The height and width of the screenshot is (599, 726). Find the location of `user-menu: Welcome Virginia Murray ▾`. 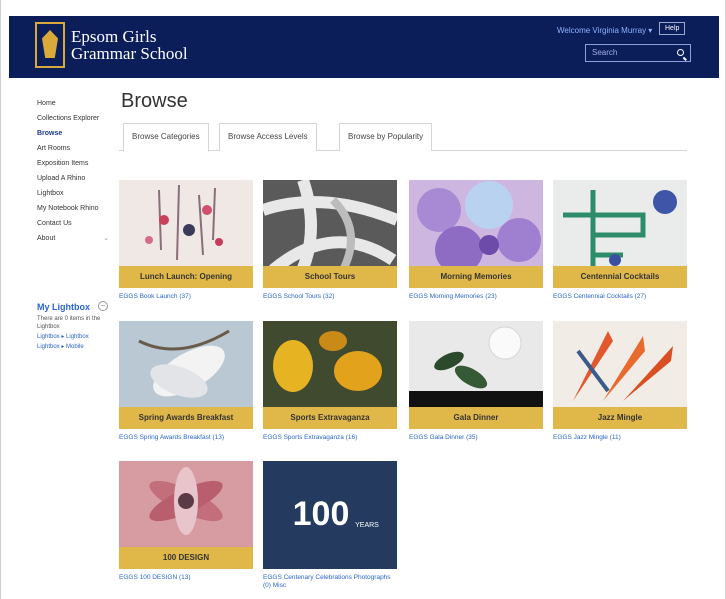

user-menu: Welcome Virginia Murray ▾ is located at coordinates (604, 30).